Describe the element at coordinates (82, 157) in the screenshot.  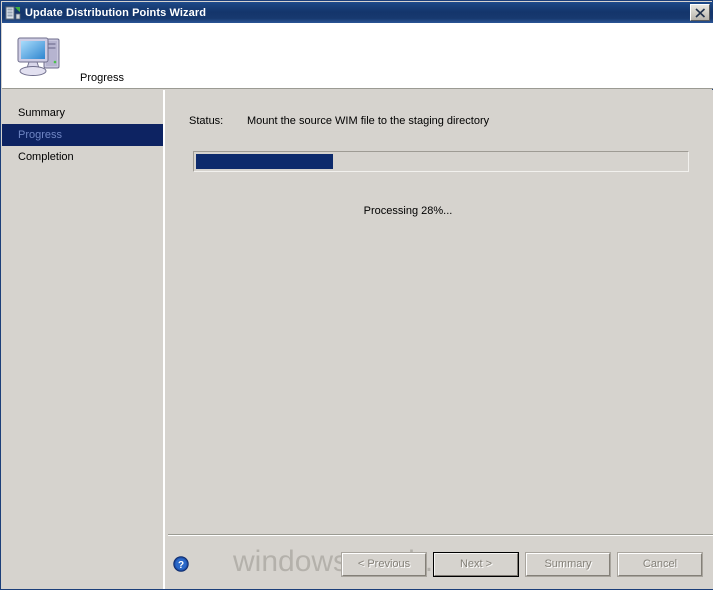
I see `sidebar-item-completion: Completion` at that location.